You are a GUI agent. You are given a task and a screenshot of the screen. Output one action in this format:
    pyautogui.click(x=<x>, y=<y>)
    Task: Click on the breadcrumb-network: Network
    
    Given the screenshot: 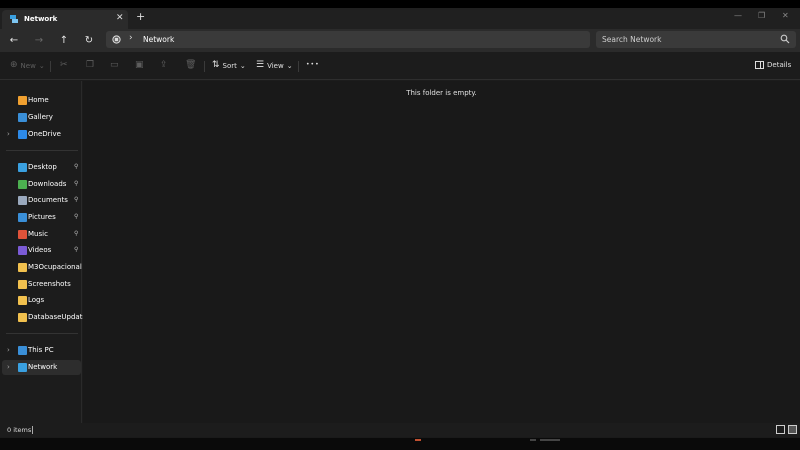 What is the action you would take?
    pyautogui.click(x=158, y=39)
    